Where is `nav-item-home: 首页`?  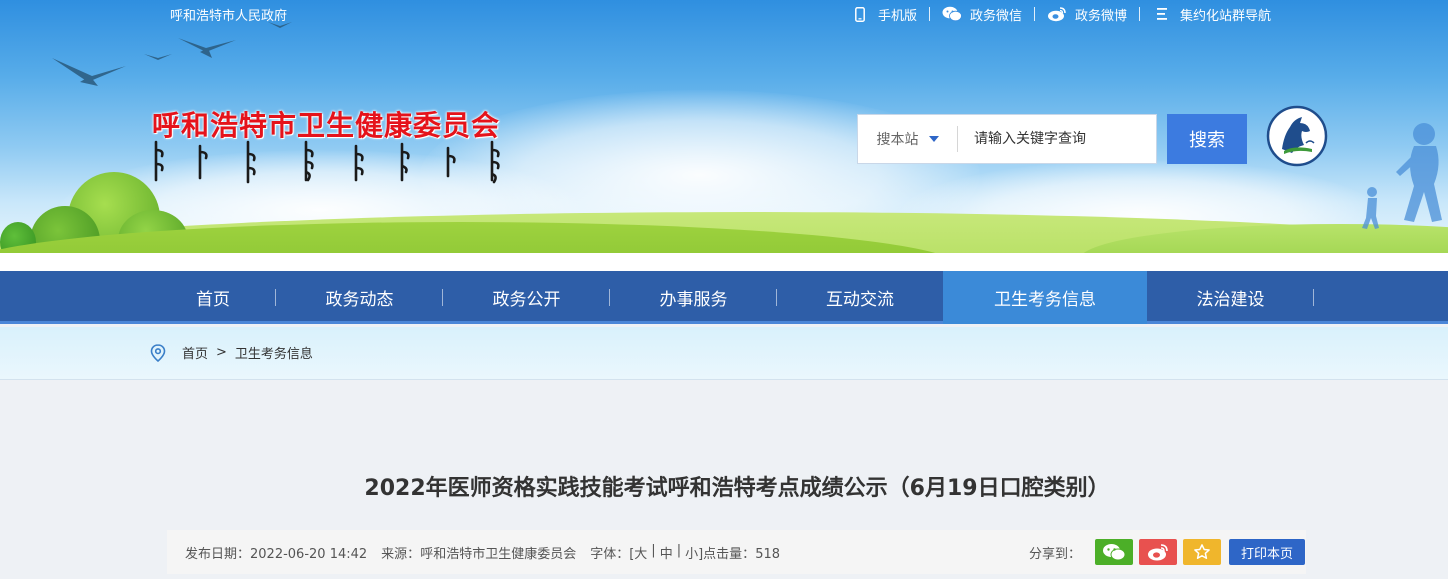 nav-item-home: 首页 is located at coordinates (213, 297).